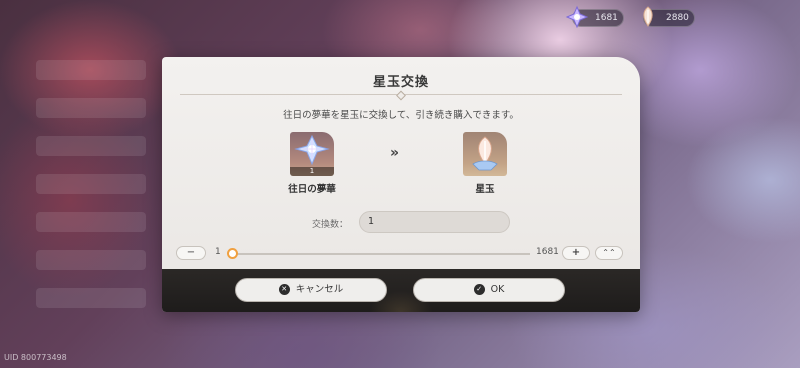 The height and width of the screenshot is (368, 800). I want to click on target-item-card, so click(485, 154).